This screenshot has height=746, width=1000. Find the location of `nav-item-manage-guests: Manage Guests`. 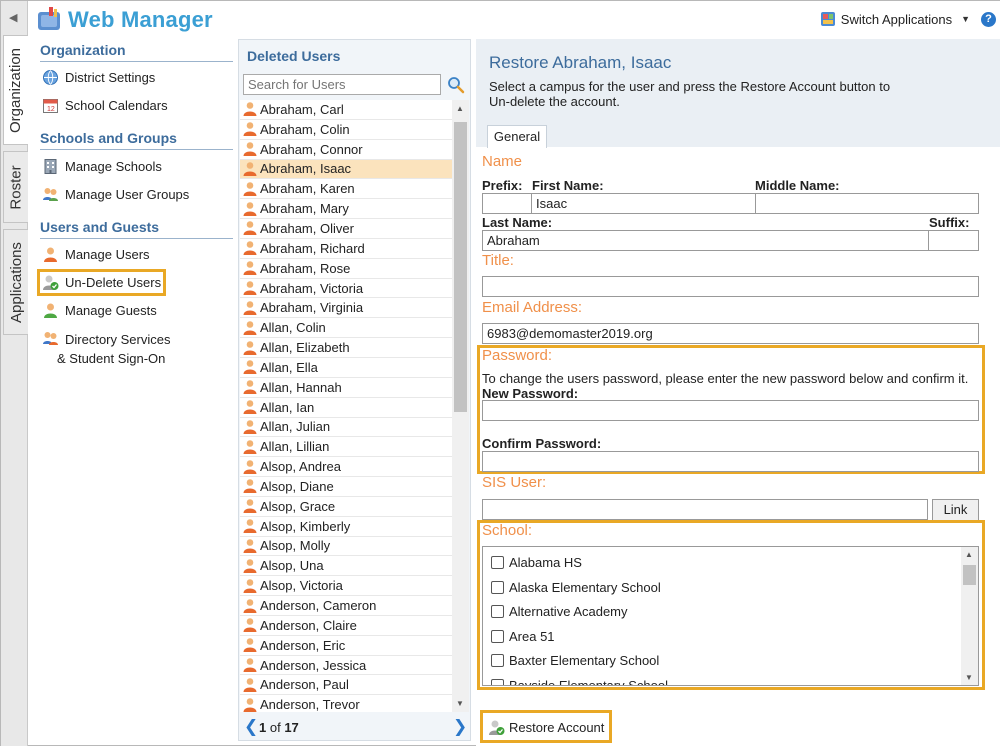

nav-item-manage-guests: Manage Guests is located at coordinates (99, 310).